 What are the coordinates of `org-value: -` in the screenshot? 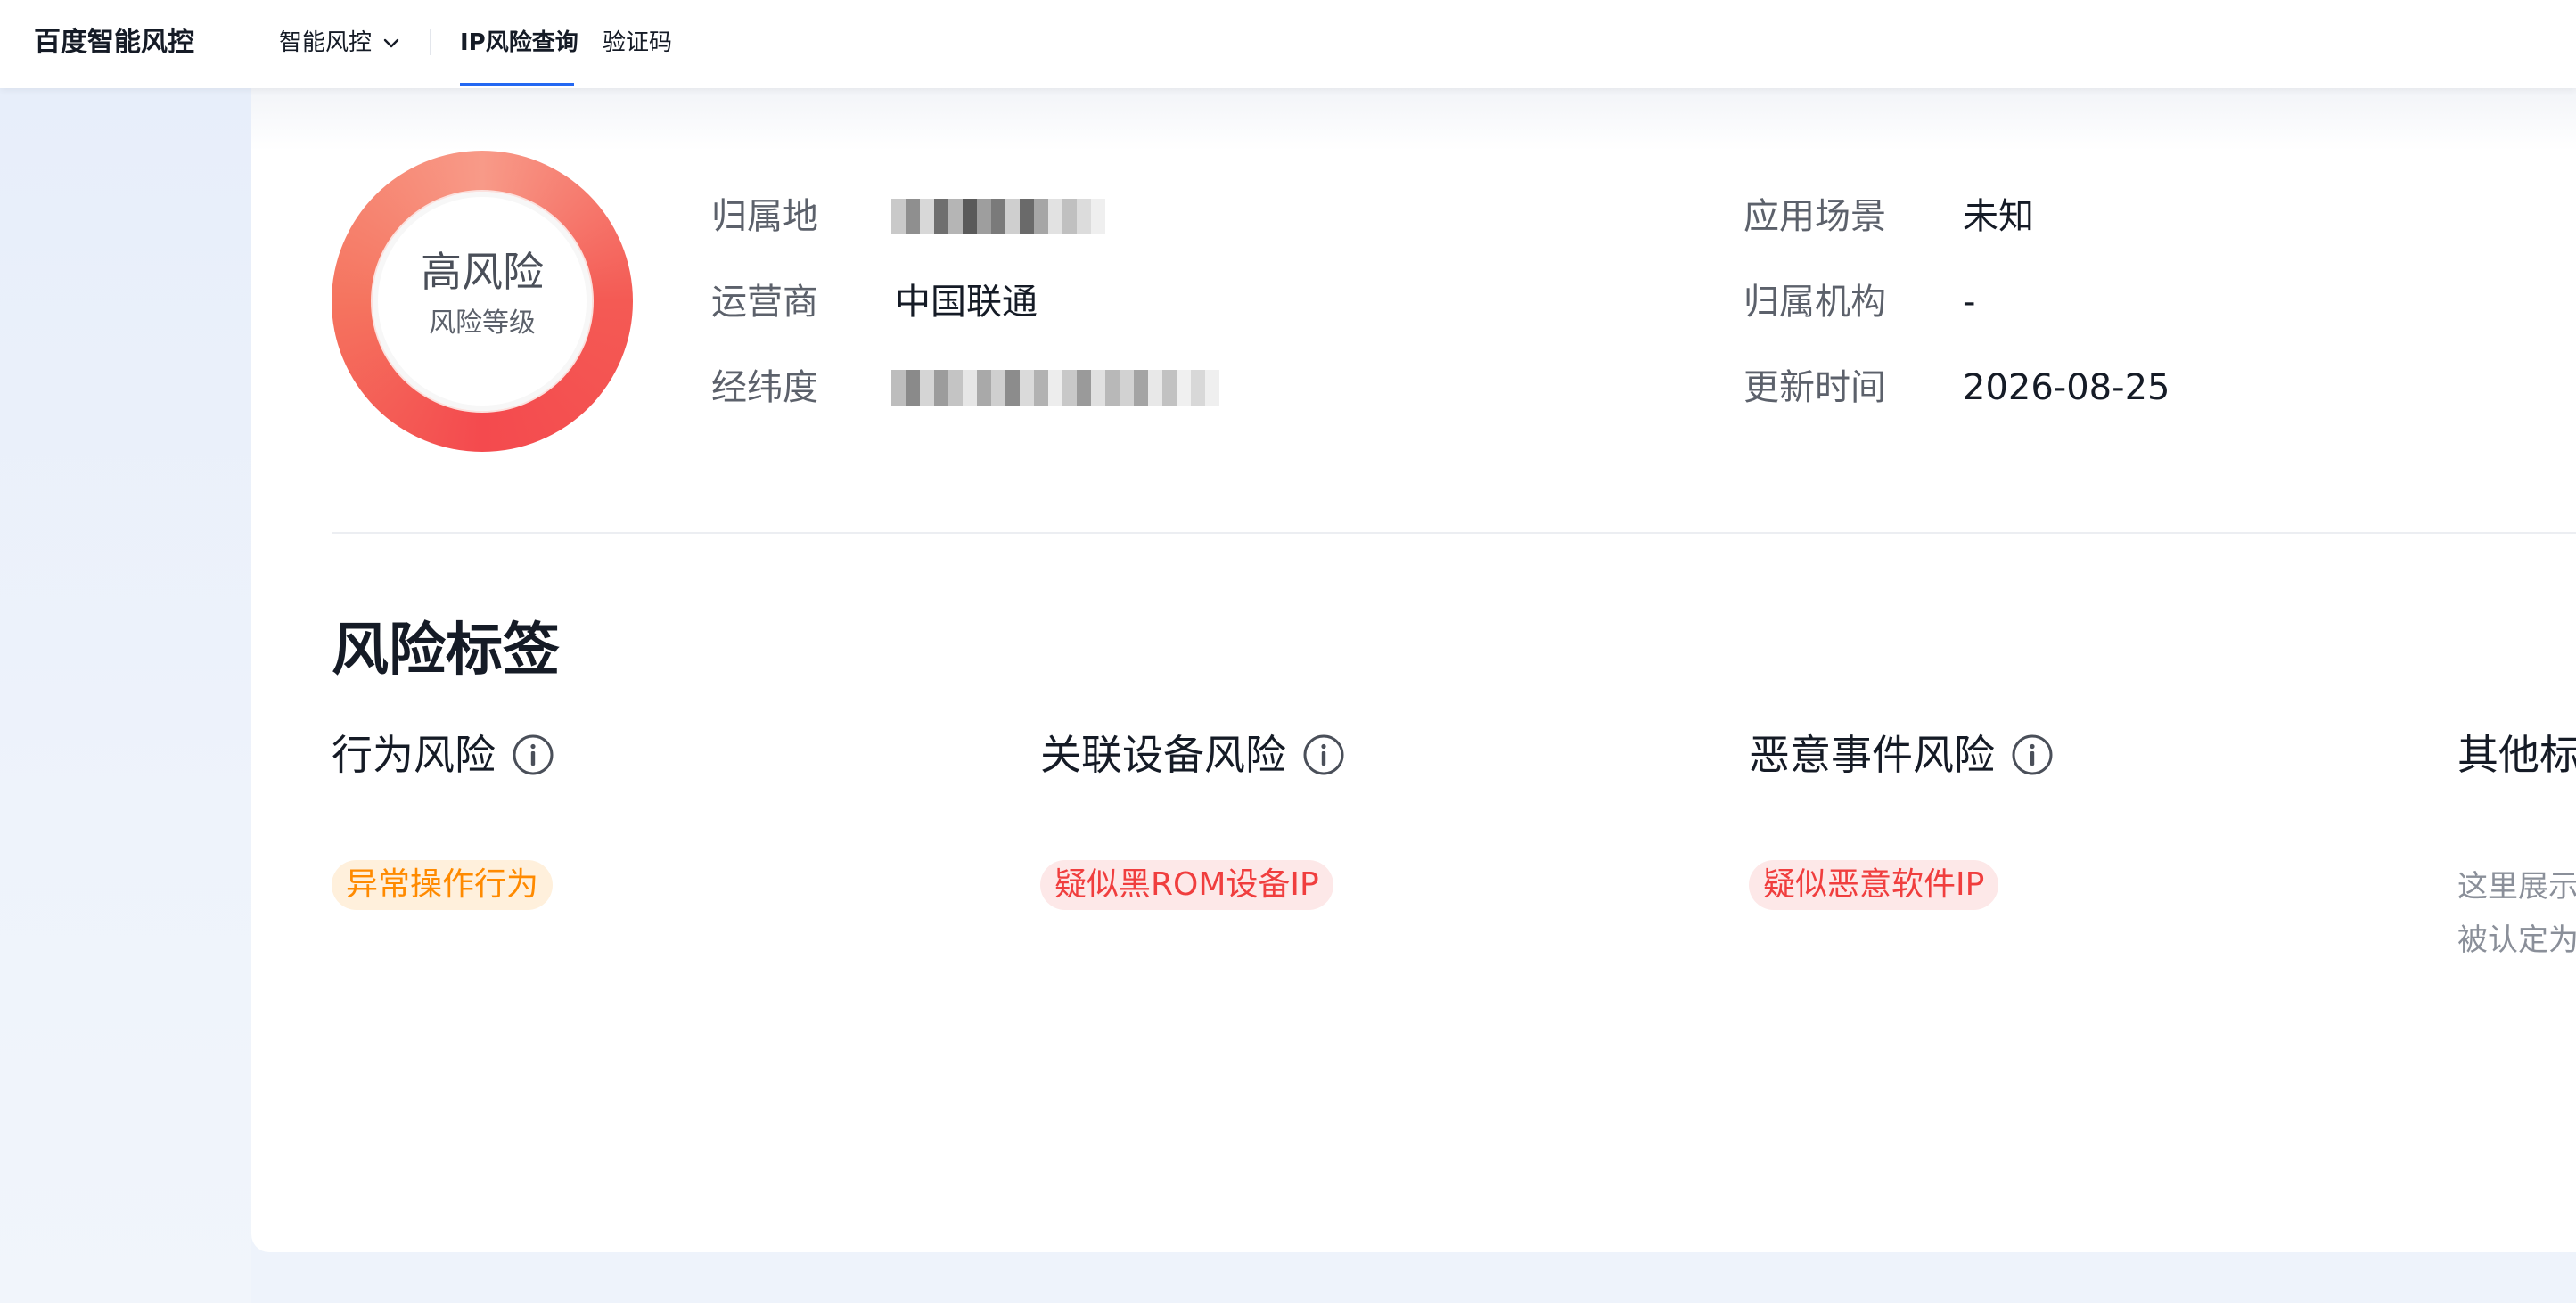 It's located at (1969, 302).